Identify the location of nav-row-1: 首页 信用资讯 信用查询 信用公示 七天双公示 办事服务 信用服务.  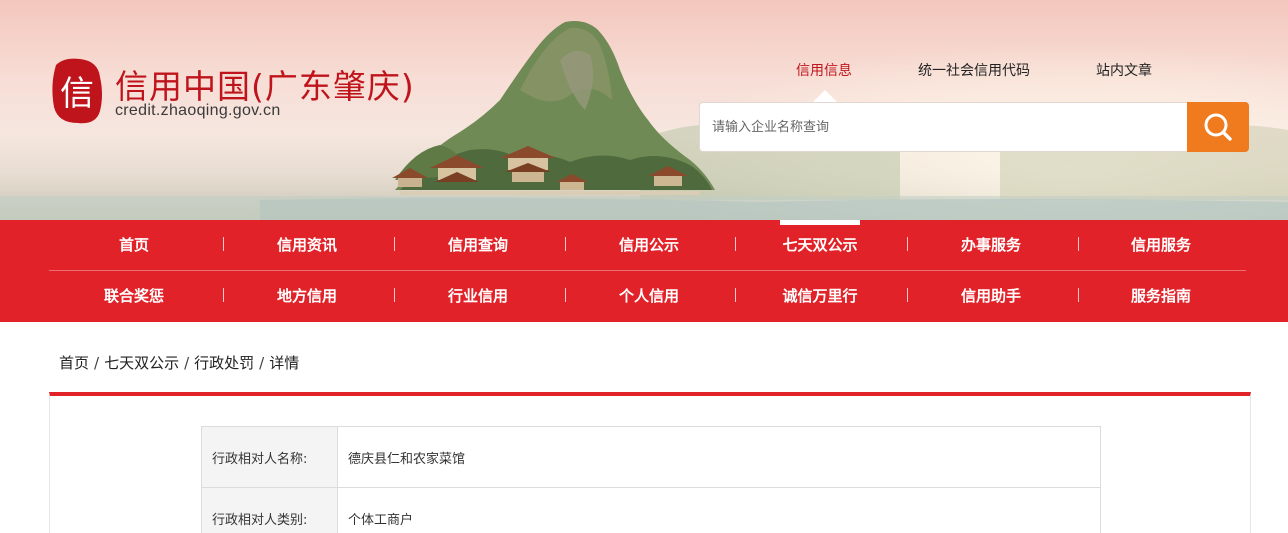
(647, 245).